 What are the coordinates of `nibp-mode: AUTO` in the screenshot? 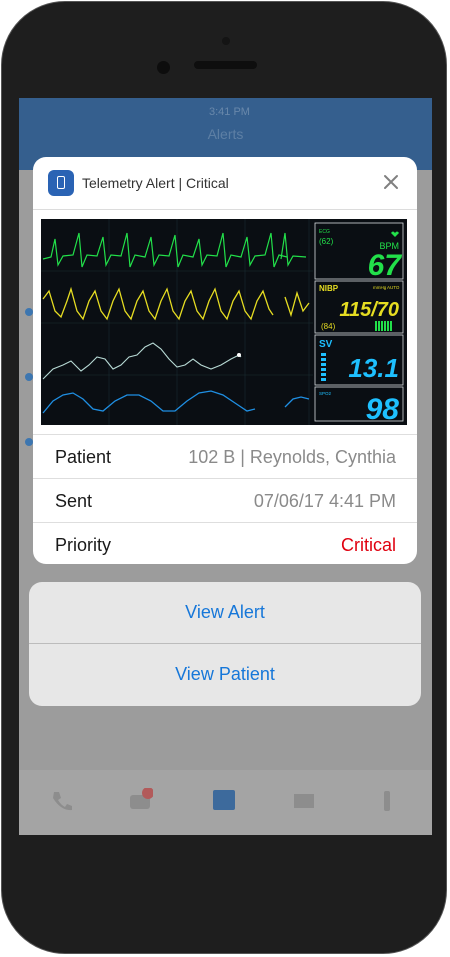 It's located at (393, 287).